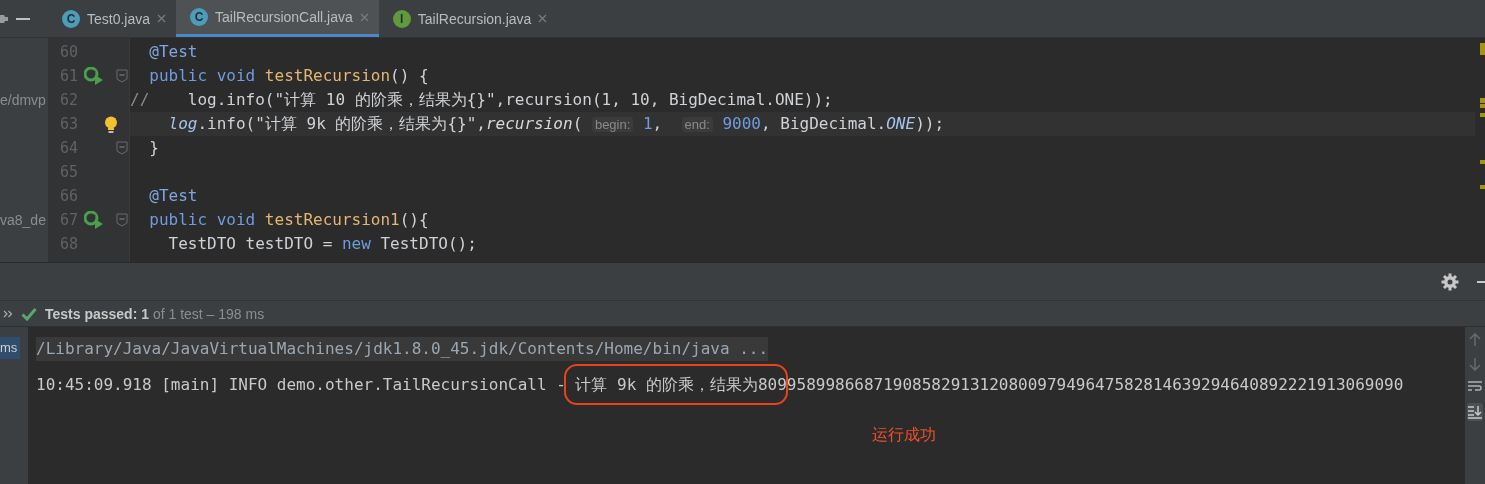 The height and width of the screenshot is (484, 1485). Describe the element at coordinates (322, 244) in the screenshot. I see `code-line: TestDTO testDTO = new TestDTO();` at that location.